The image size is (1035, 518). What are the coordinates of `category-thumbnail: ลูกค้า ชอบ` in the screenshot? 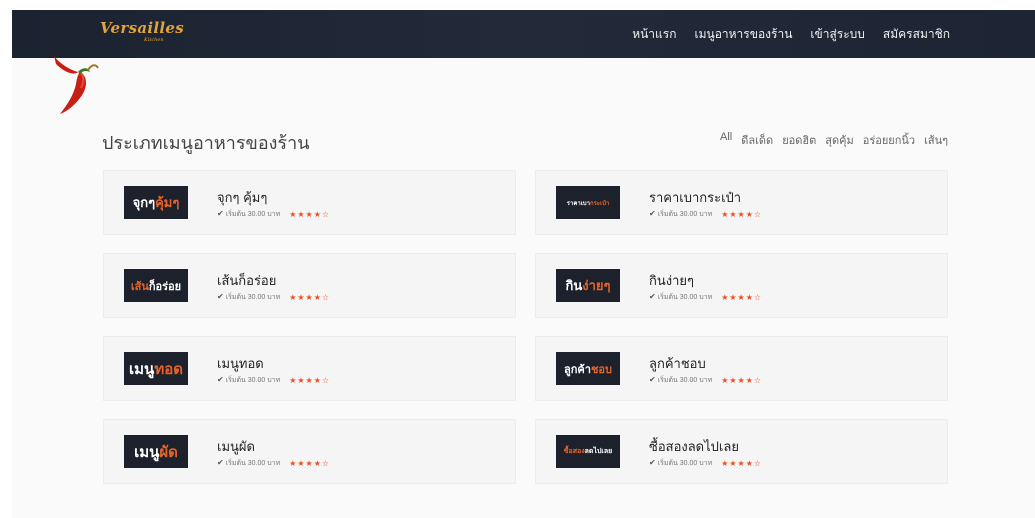 It's located at (588, 368).